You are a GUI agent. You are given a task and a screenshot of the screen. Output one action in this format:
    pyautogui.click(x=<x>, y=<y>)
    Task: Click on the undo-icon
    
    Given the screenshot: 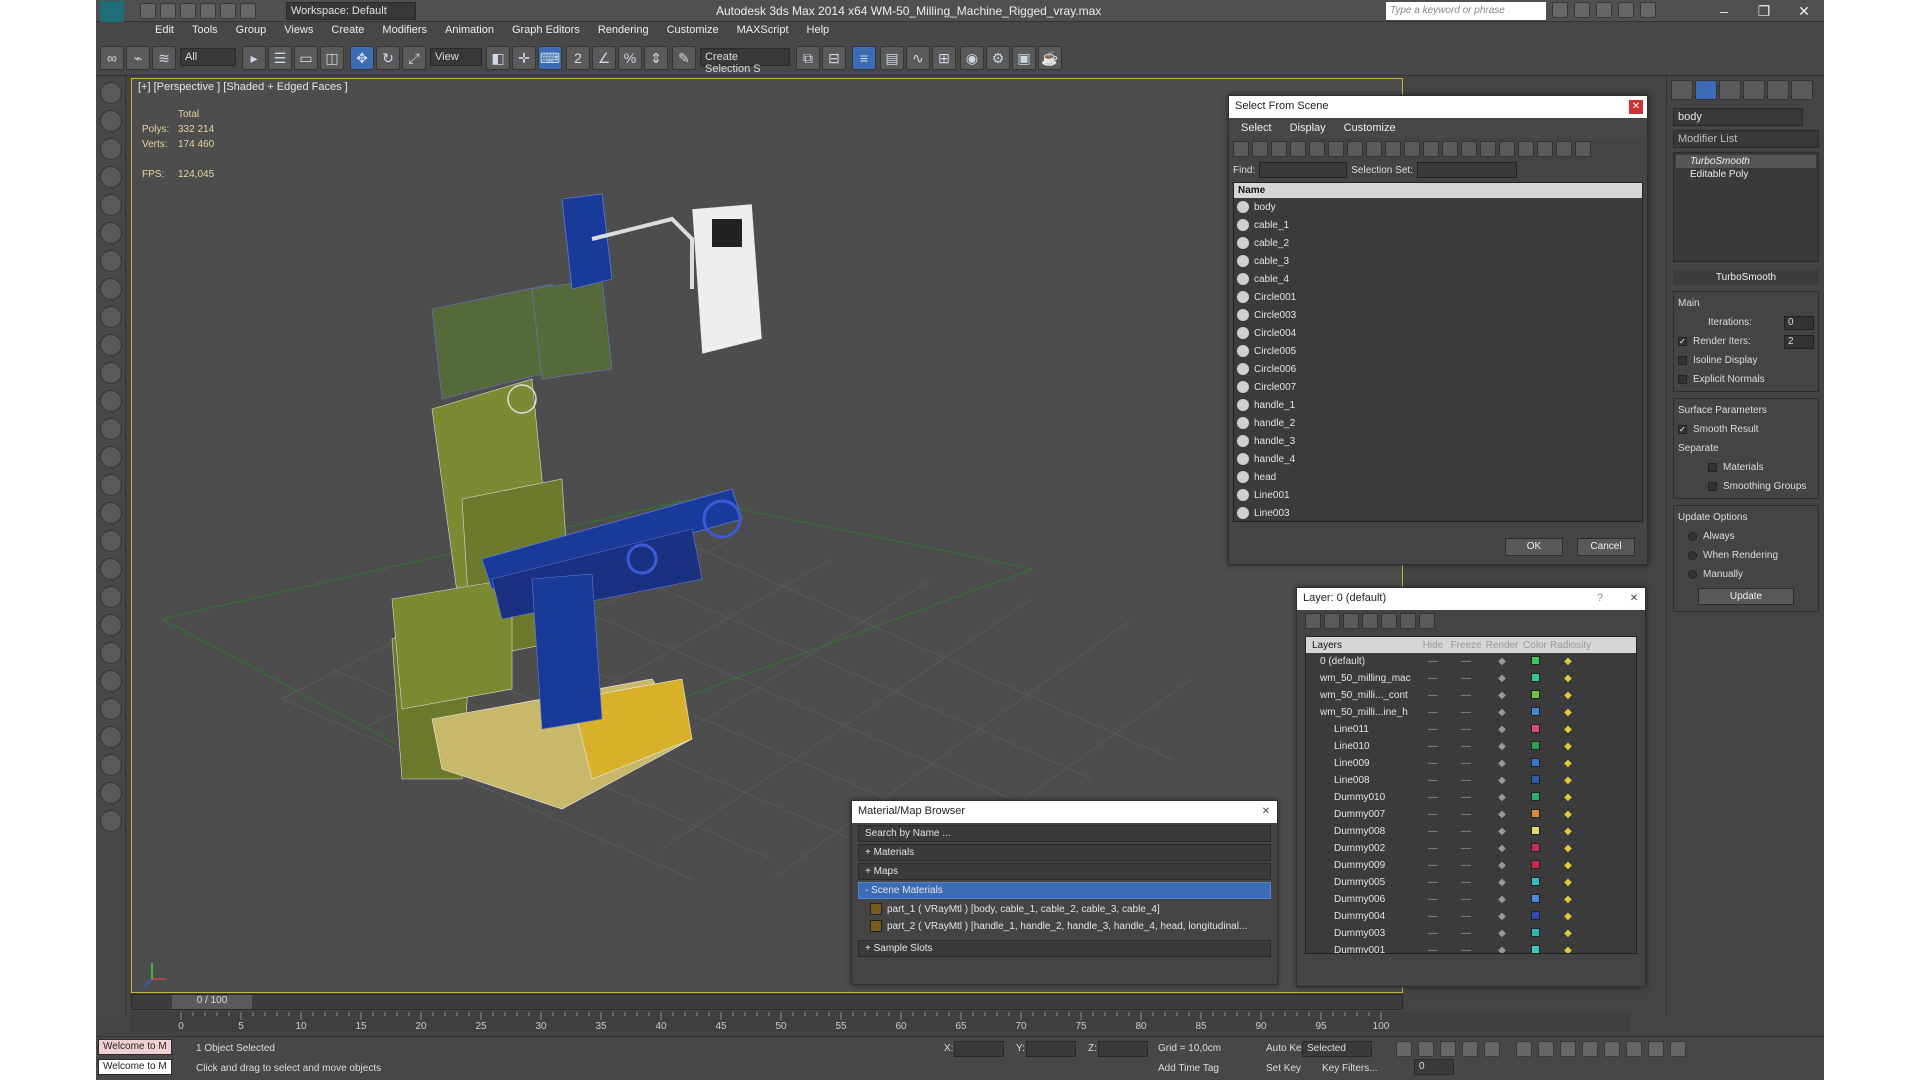 What is the action you would take?
    pyautogui.click(x=208, y=11)
    